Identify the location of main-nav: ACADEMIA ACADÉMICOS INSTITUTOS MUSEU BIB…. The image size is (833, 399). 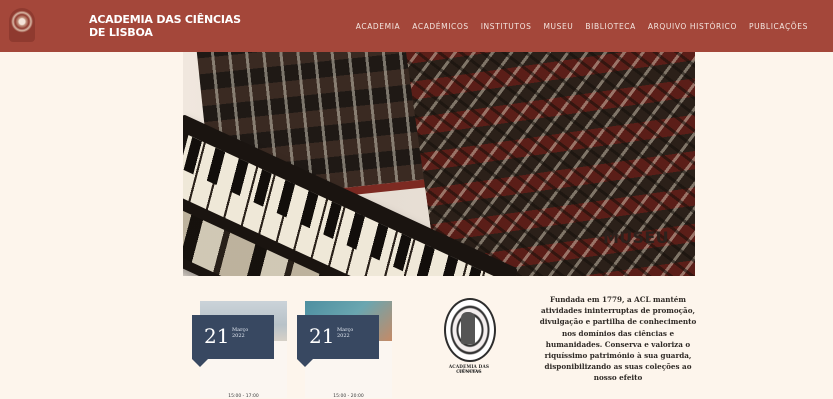
(582, 26).